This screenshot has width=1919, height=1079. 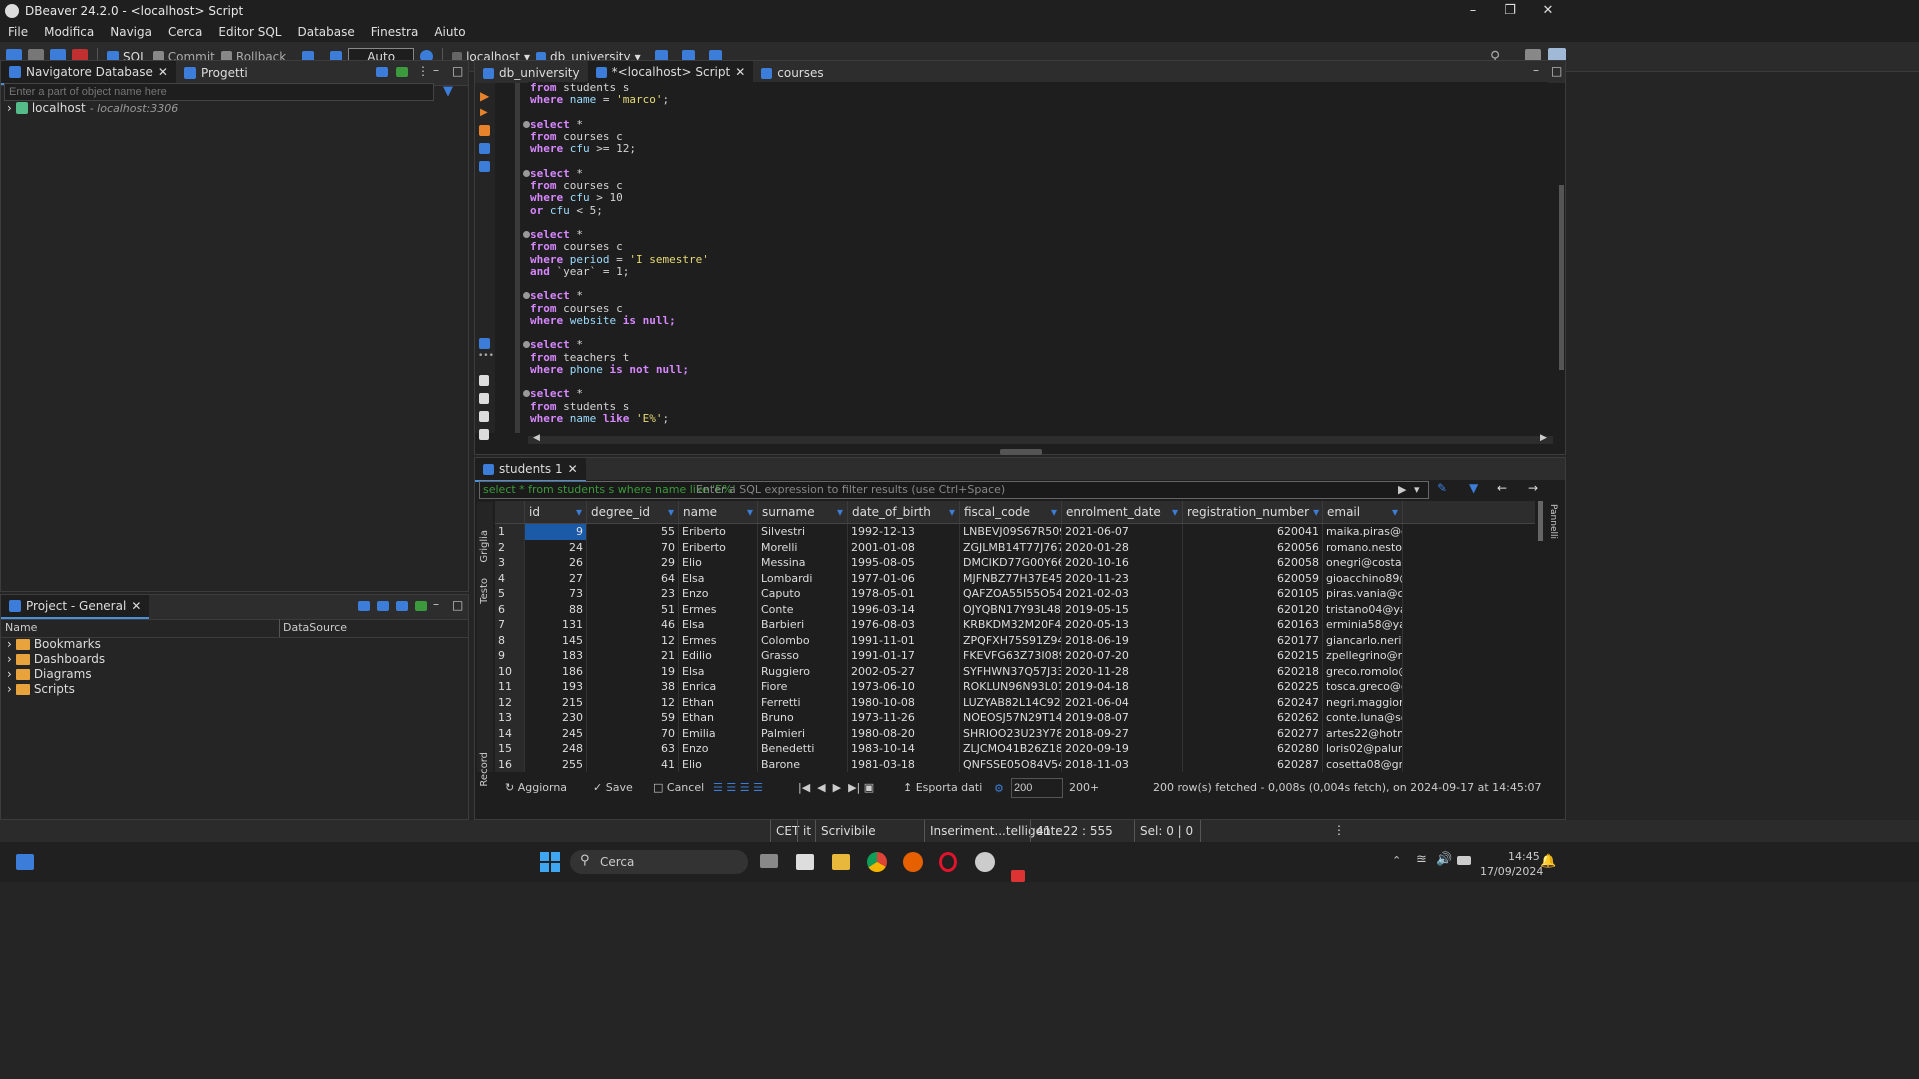 I want to click on table-cell: Elio, so click(x=718, y=563).